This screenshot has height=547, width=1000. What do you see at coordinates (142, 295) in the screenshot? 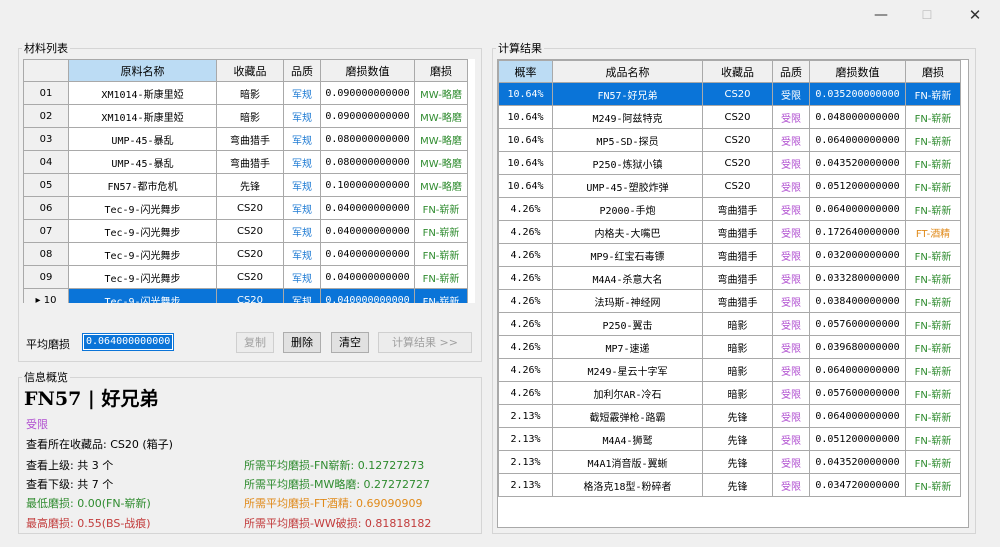
I see `material-name-cell: Tec-9-闪光舞步` at bounding box center [142, 295].